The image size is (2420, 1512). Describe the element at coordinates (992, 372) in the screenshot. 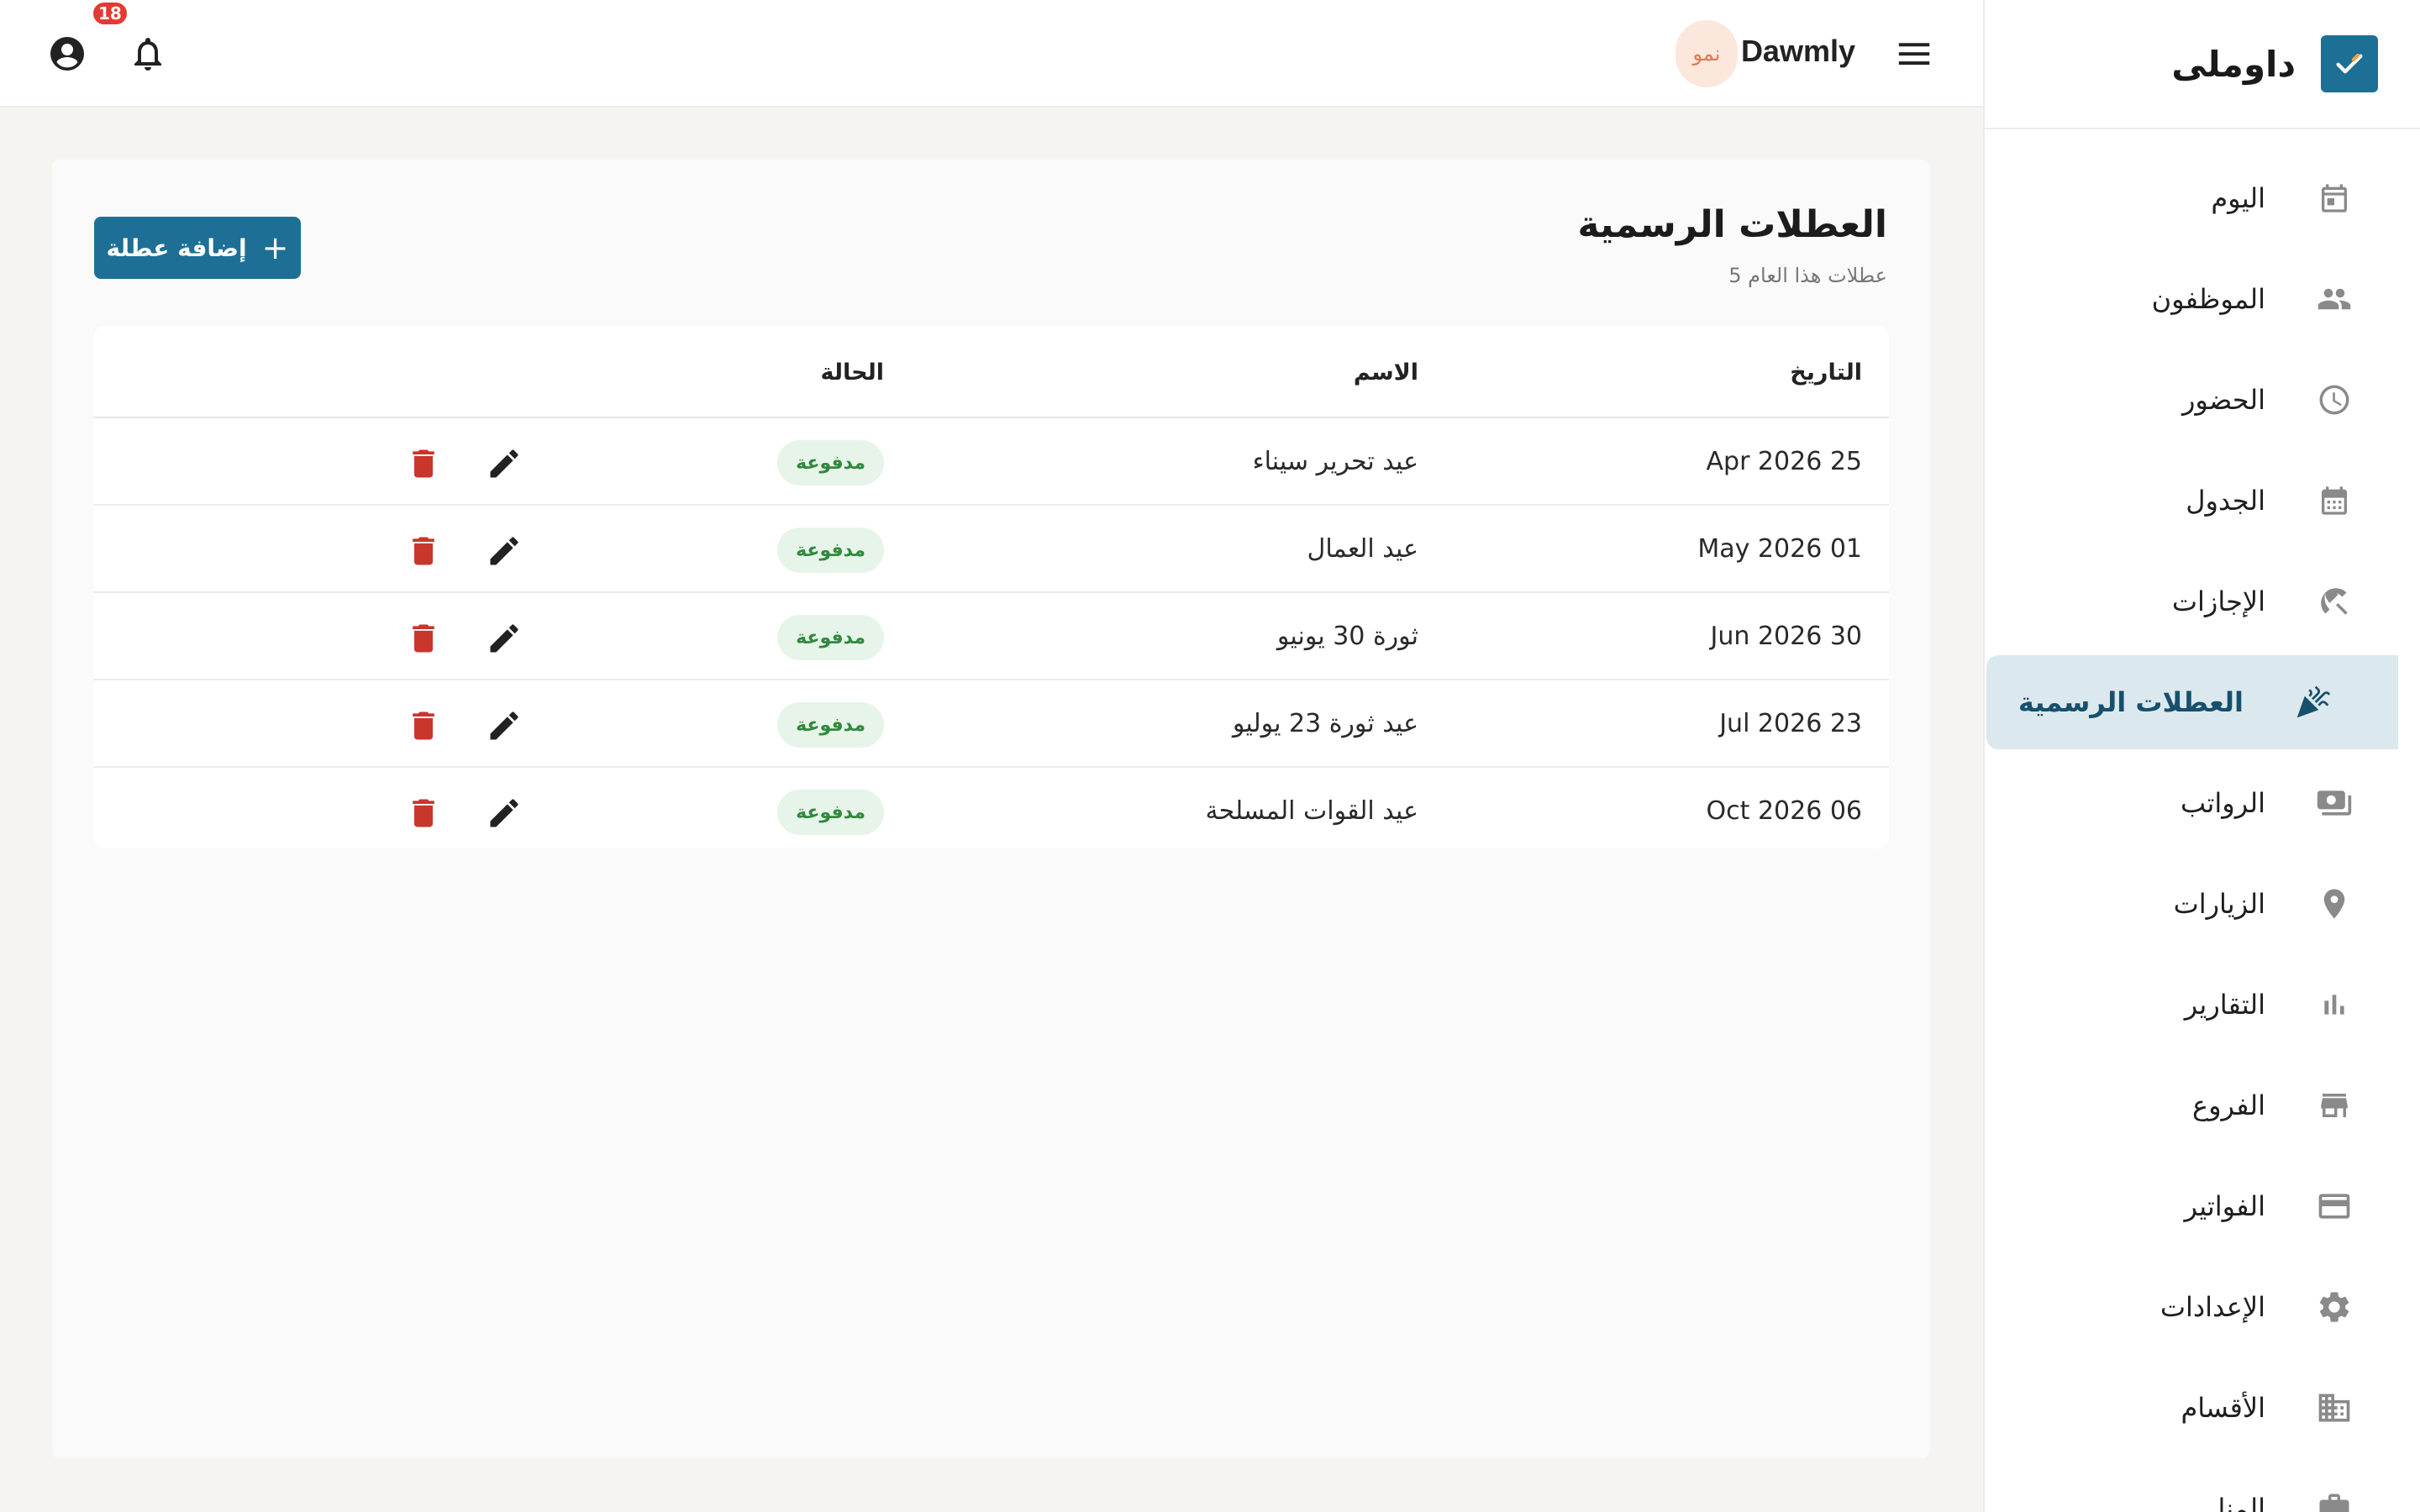

I see `table-header: التاريخ الاسم الحالة` at that location.